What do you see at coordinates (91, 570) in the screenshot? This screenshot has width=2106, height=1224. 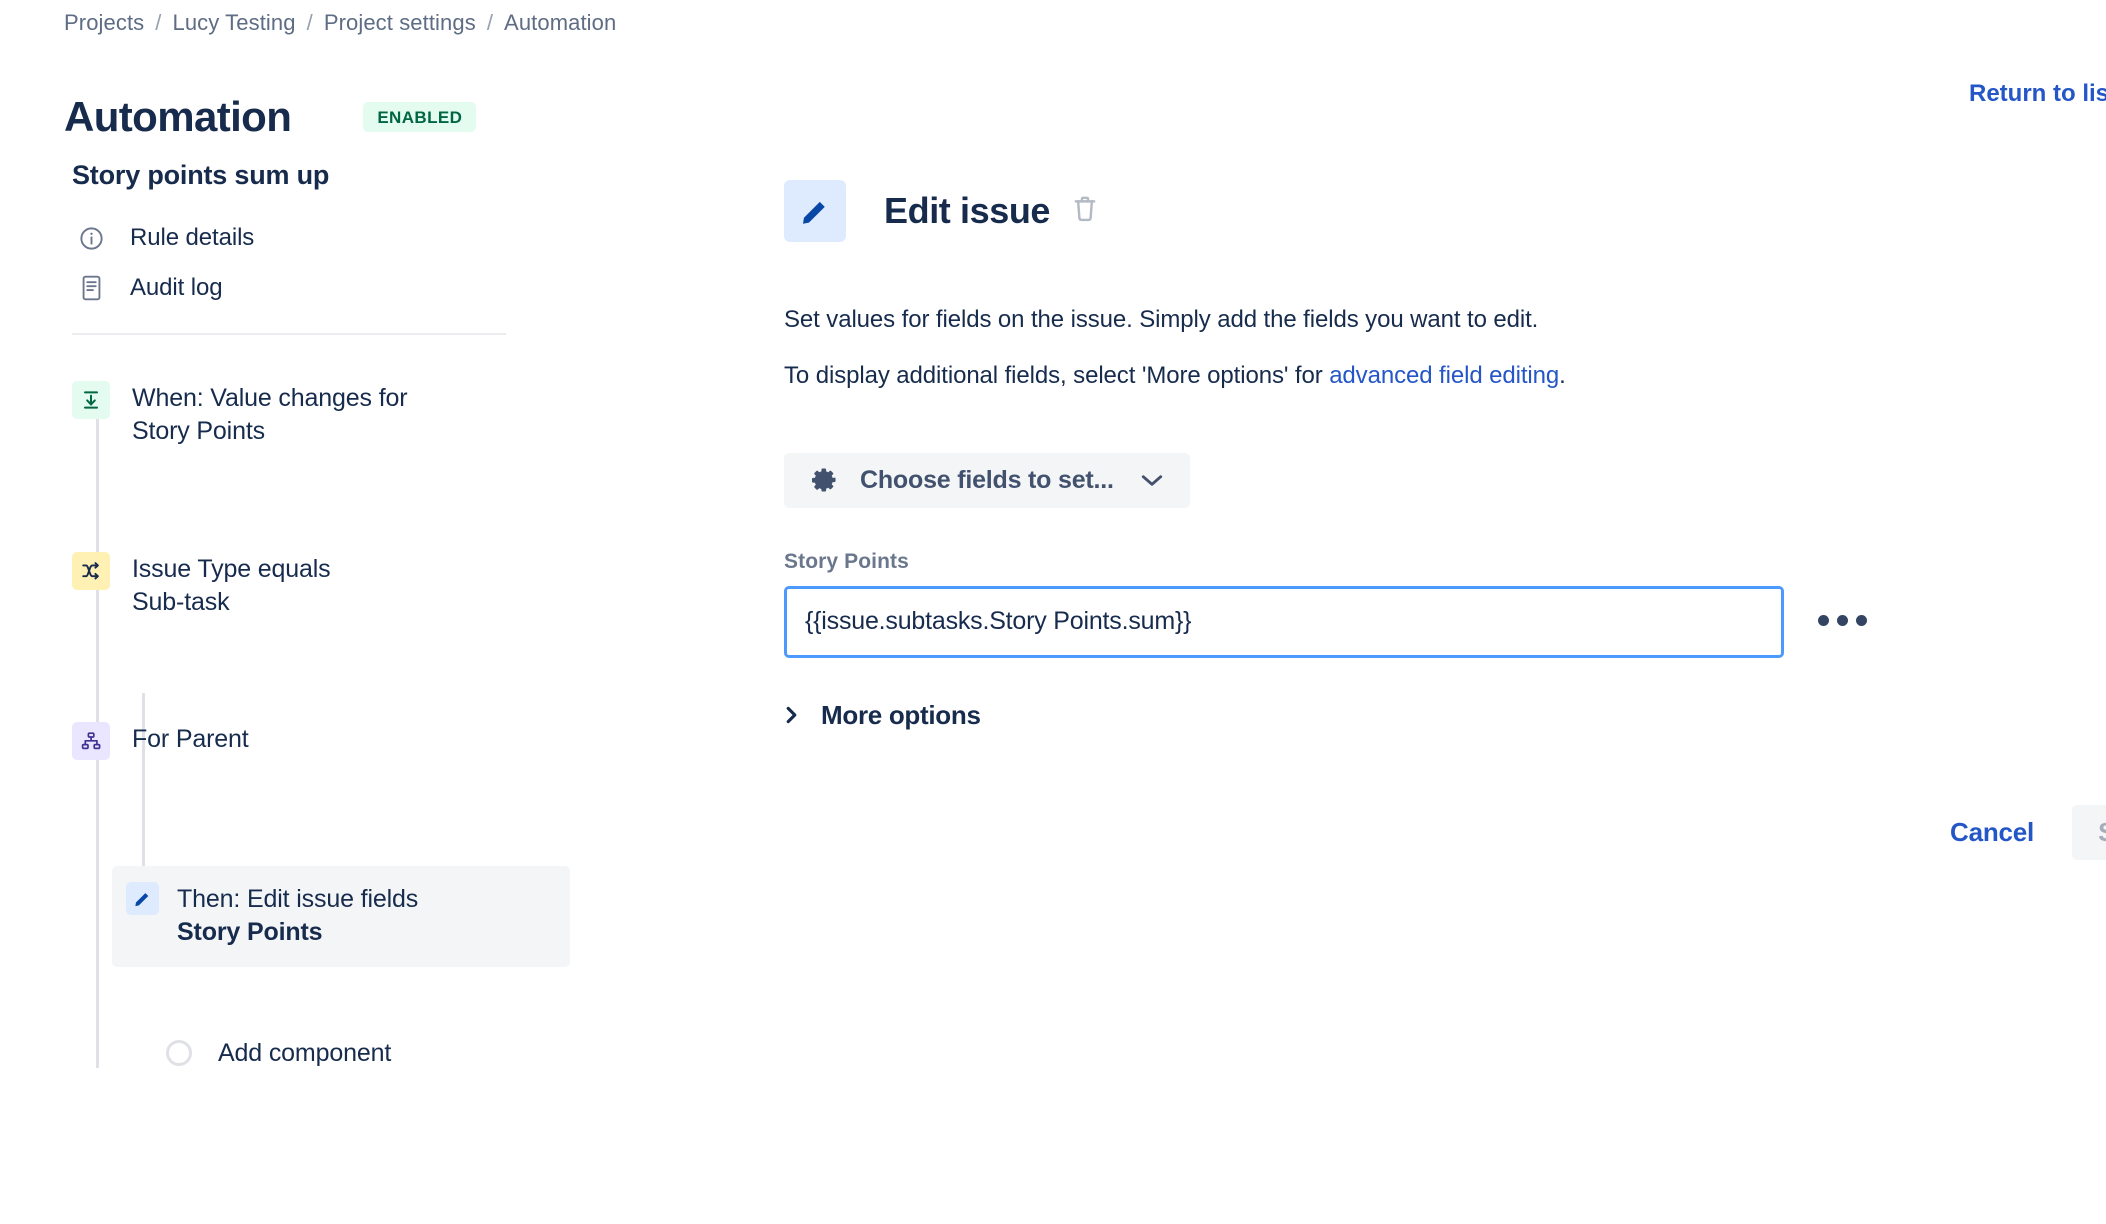 I see `shuffle-arrows-icon` at bounding box center [91, 570].